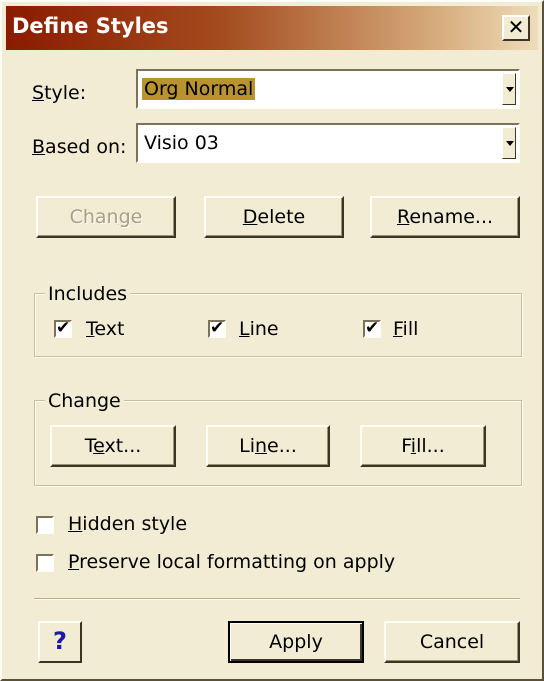 The width and height of the screenshot is (544, 681). Describe the element at coordinates (88, 294) in the screenshot. I see `includes-legend: Includes` at that location.